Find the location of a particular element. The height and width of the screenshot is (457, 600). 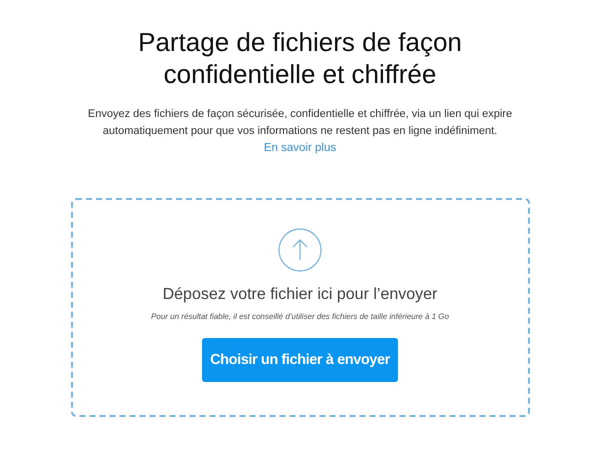

drop-title: Déposez votre fichier ici pour l’envoyer is located at coordinates (300, 295).